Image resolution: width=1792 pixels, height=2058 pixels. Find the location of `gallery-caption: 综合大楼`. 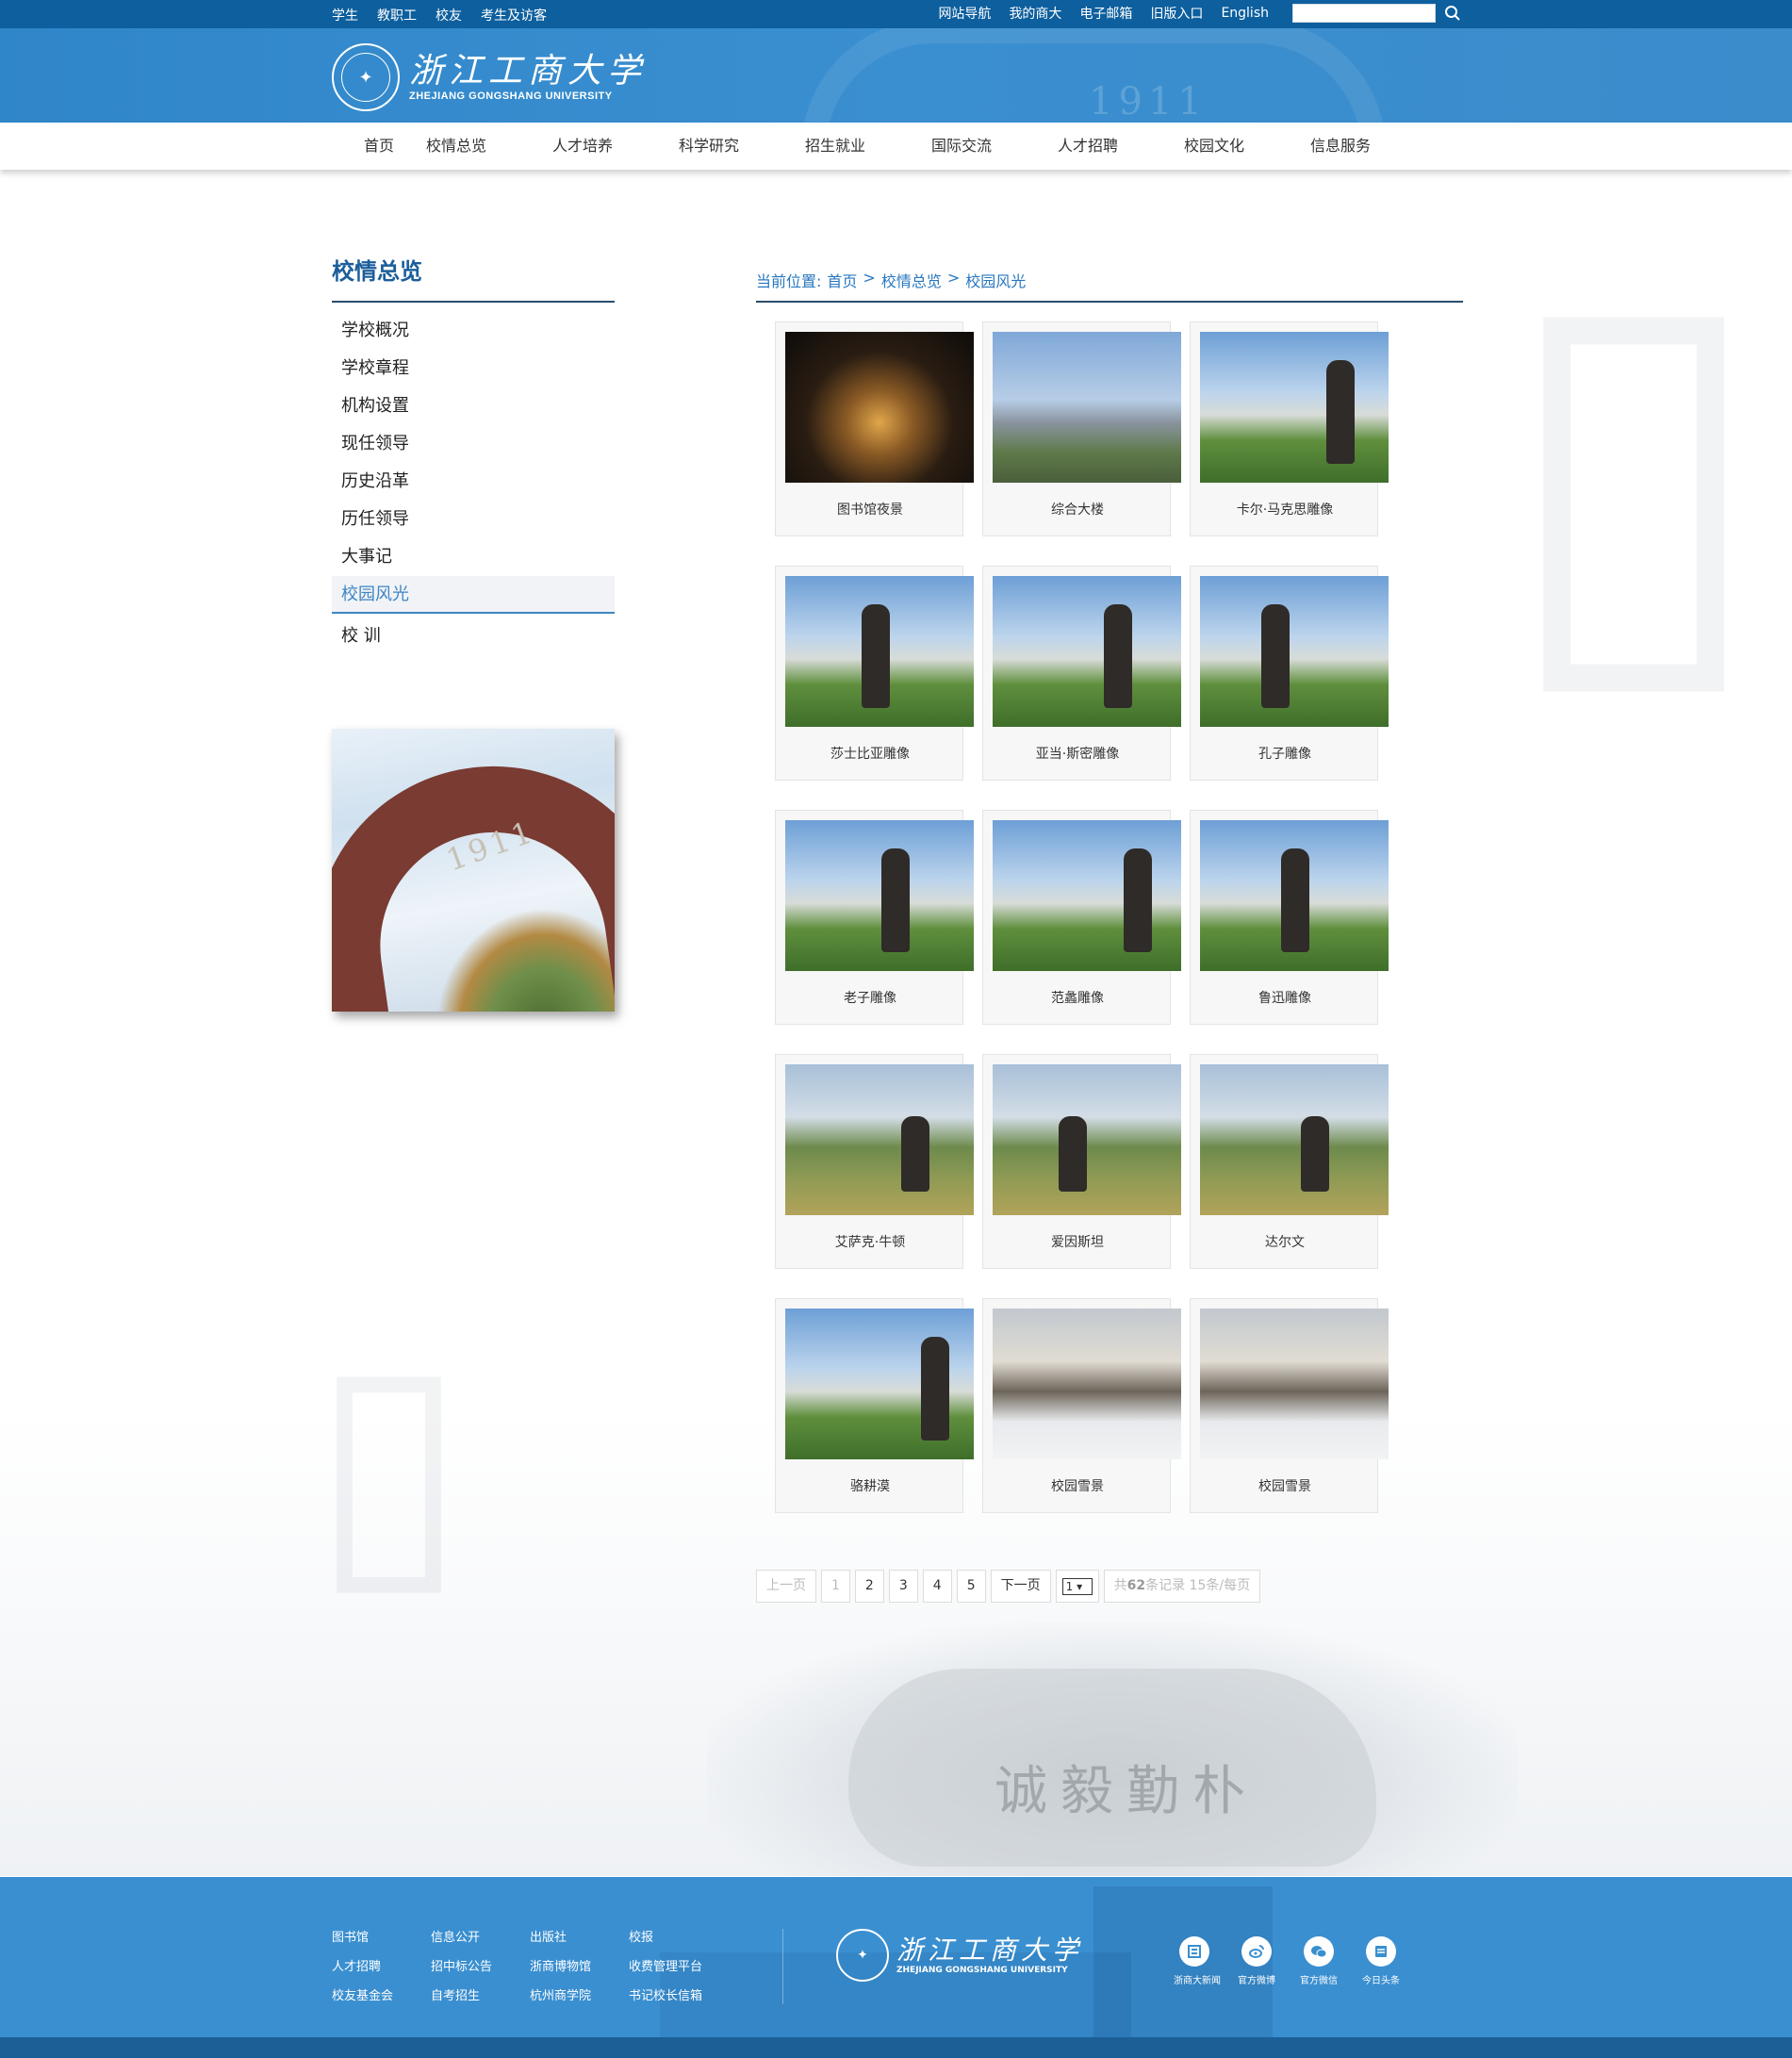

gallery-caption: 综合大楼 is located at coordinates (1077, 510).